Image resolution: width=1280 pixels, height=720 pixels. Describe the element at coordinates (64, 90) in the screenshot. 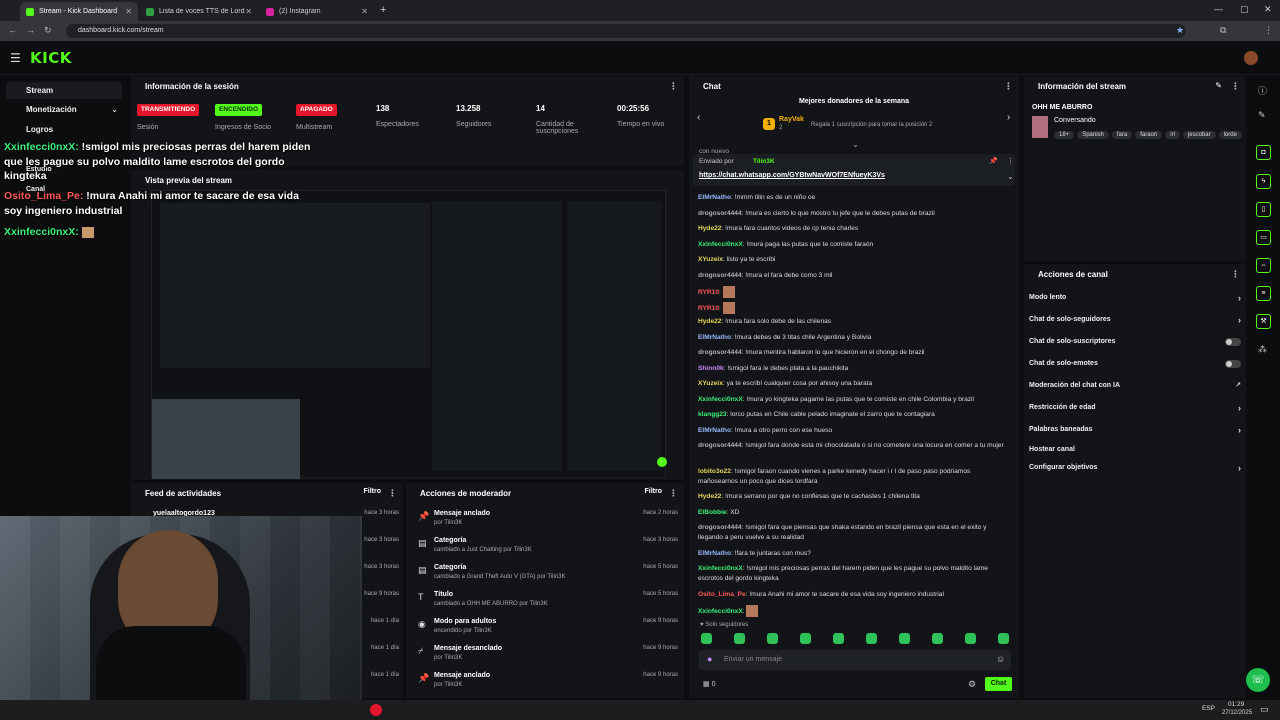

I see `sidebar-item-stream: Stream` at that location.